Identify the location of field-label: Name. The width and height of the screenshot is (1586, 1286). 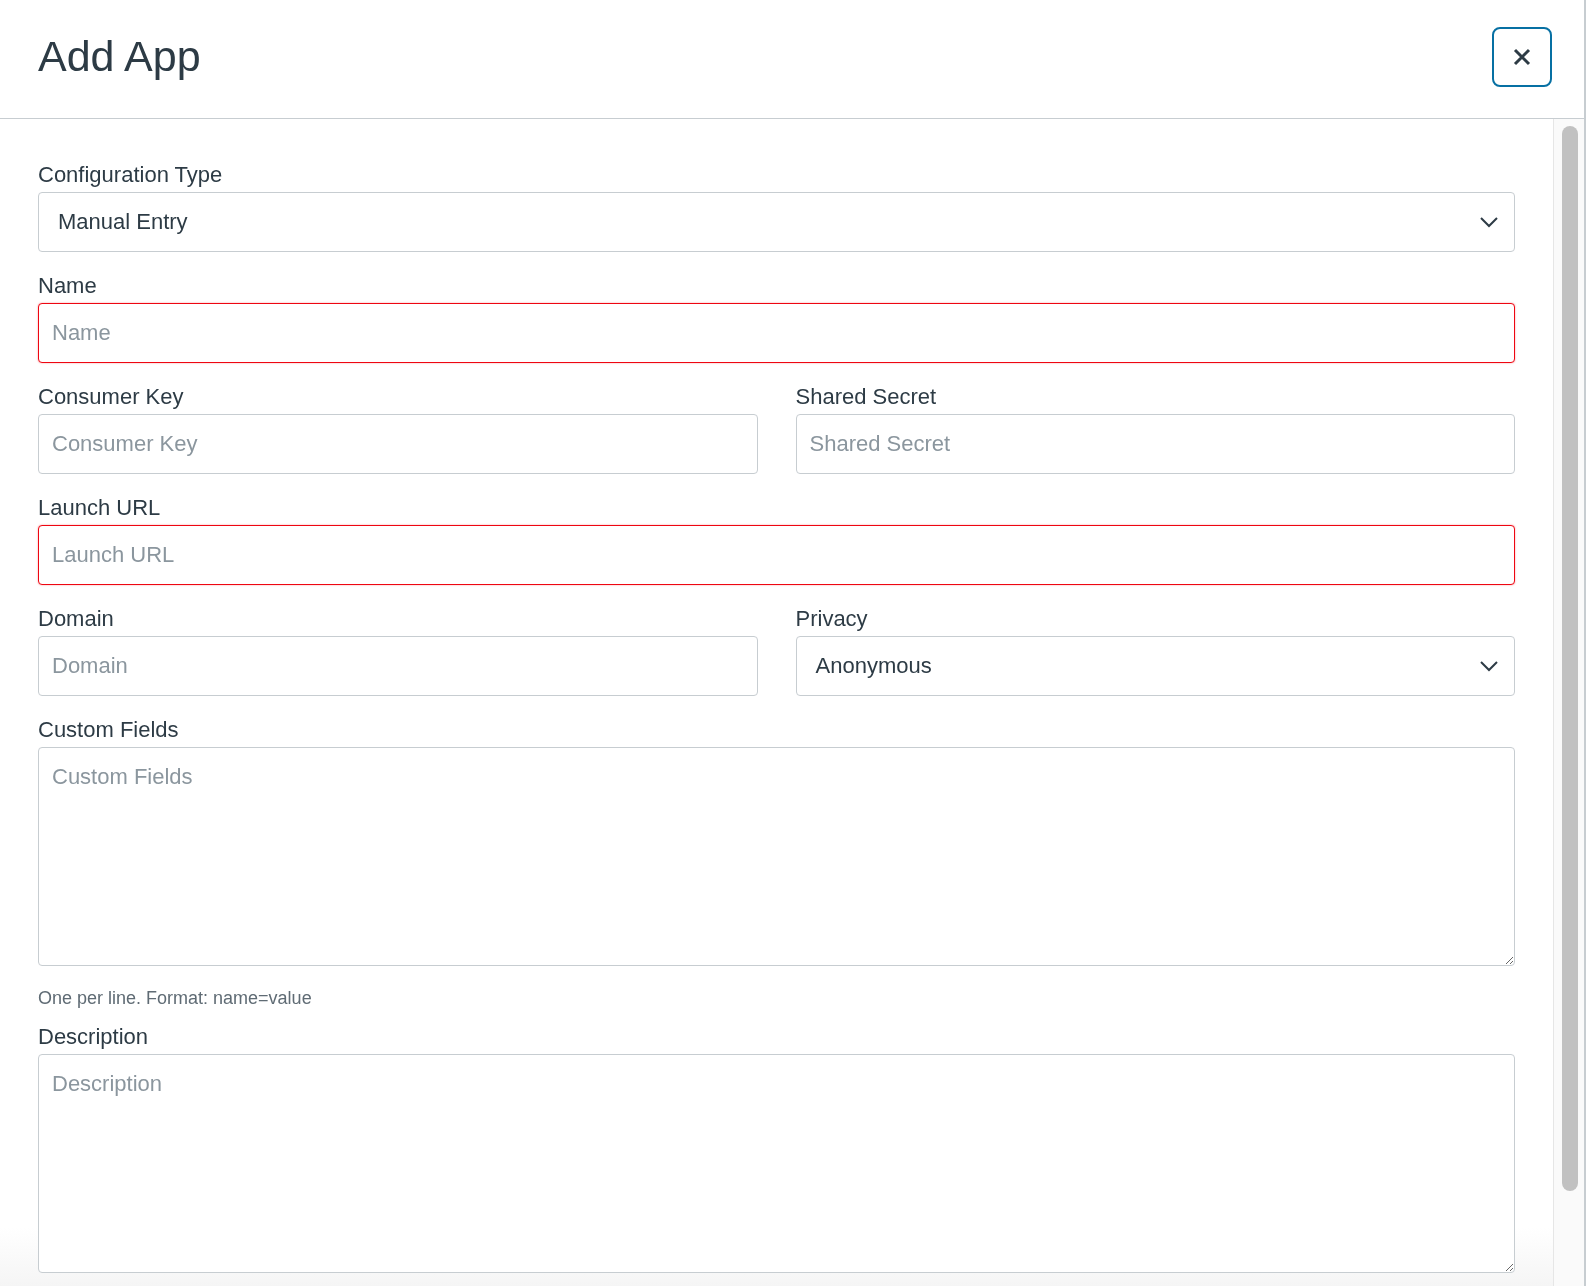
(68, 286).